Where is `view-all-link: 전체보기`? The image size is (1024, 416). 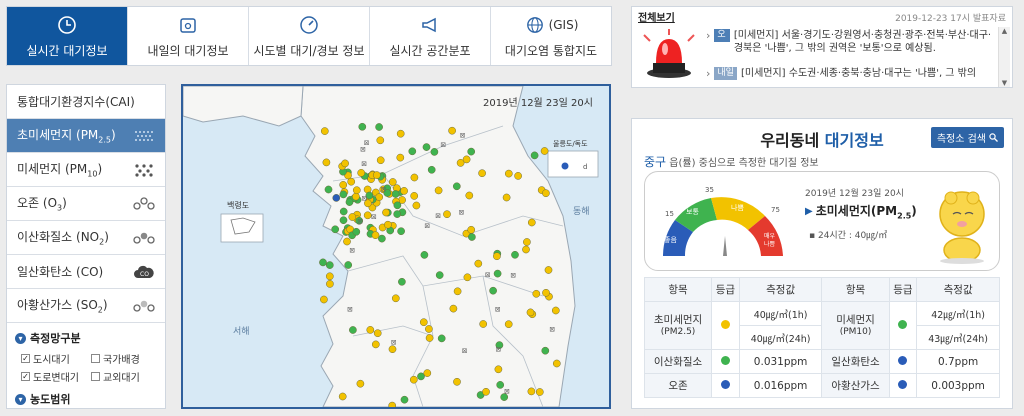 view-all-link: 전체보기 is located at coordinates (656, 16).